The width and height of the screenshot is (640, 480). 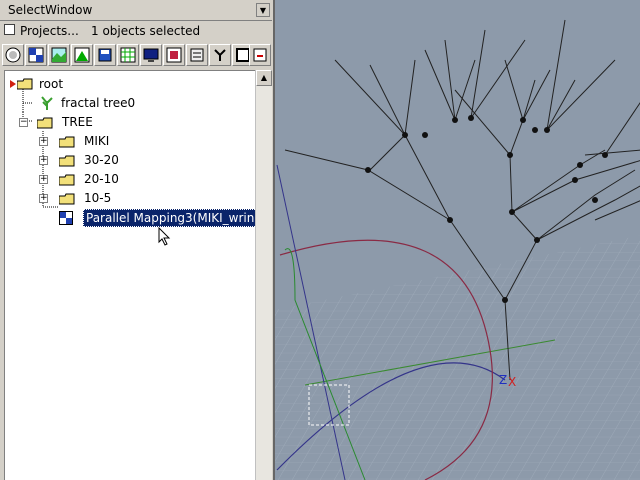 I want to click on x-axis-label: X, so click(x=512, y=382).